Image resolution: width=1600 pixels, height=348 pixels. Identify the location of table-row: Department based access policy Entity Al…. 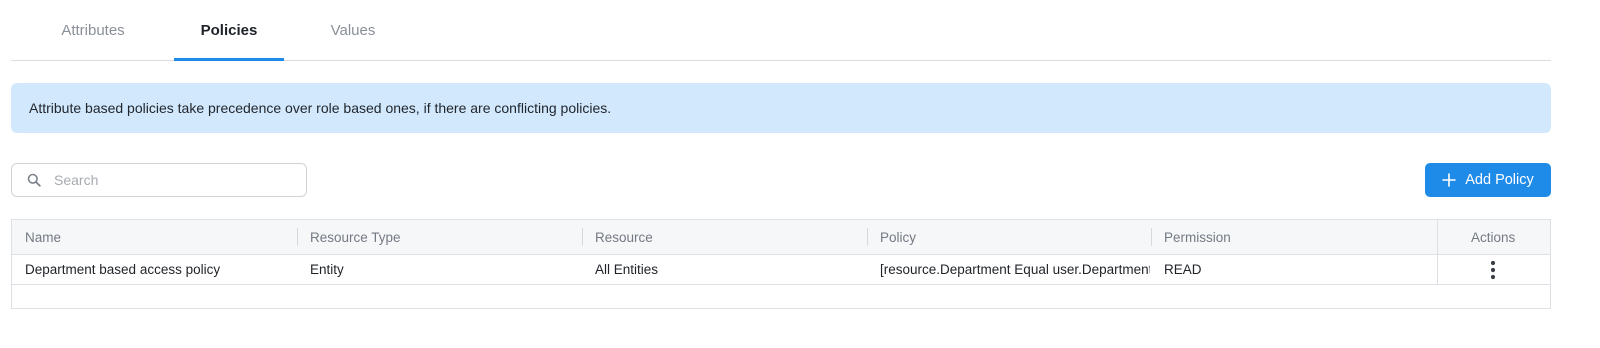
(781, 270).